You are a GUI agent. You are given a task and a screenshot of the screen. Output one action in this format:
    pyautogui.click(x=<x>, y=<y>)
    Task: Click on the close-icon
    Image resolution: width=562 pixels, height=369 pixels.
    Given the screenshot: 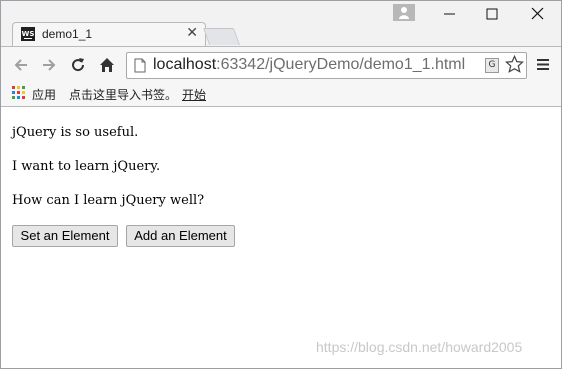 What is the action you would take?
    pyautogui.click(x=538, y=14)
    